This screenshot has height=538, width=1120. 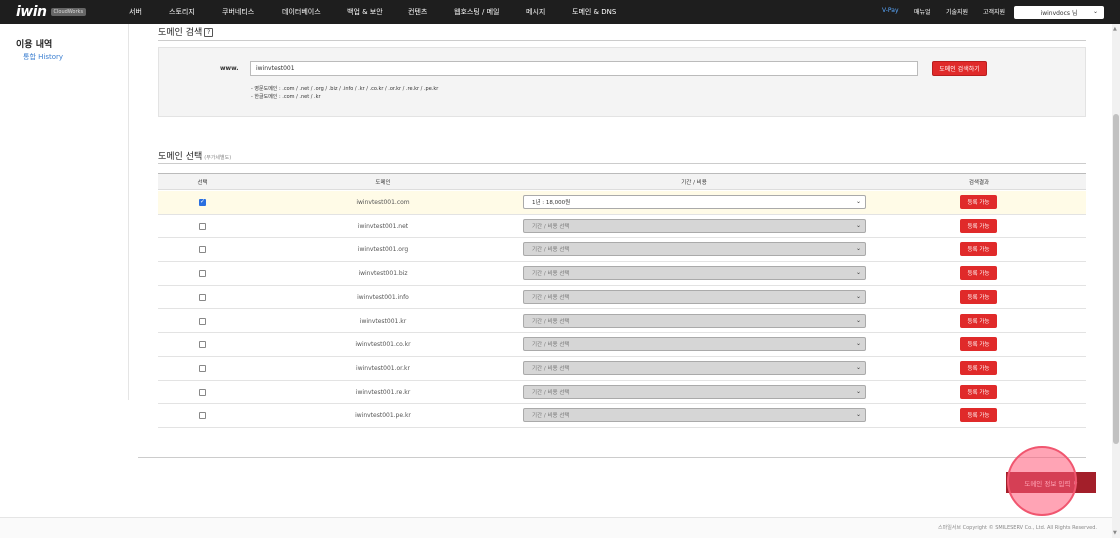 I want to click on row-domain-name: iwinvtest001.biz, so click(x=383, y=274).